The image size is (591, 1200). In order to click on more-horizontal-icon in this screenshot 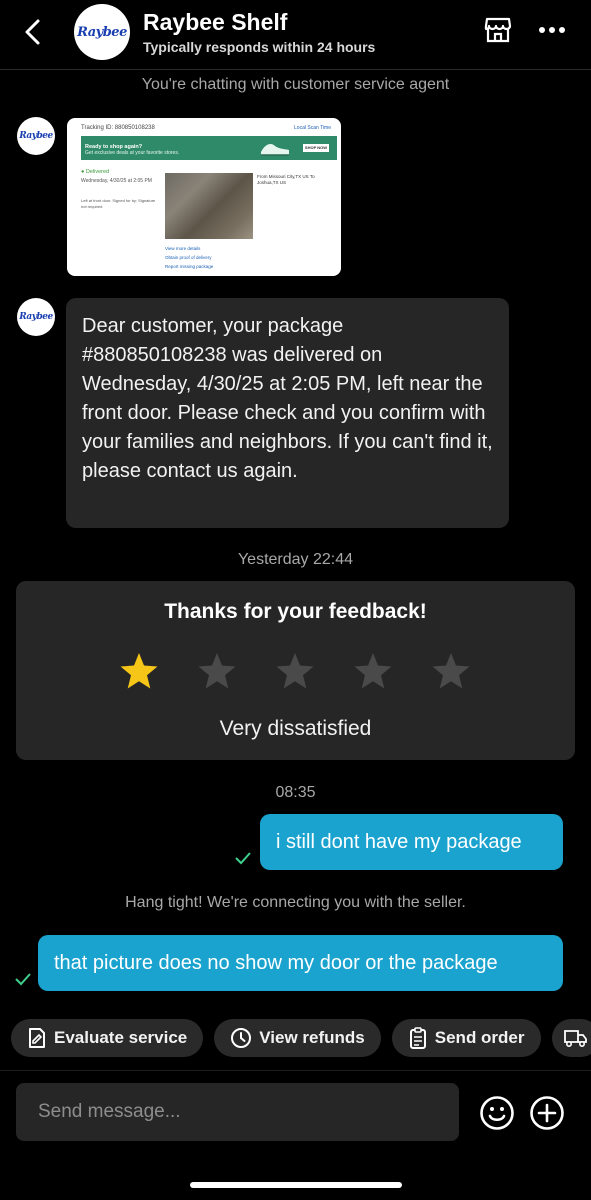, I will do `click(552, 30)`.